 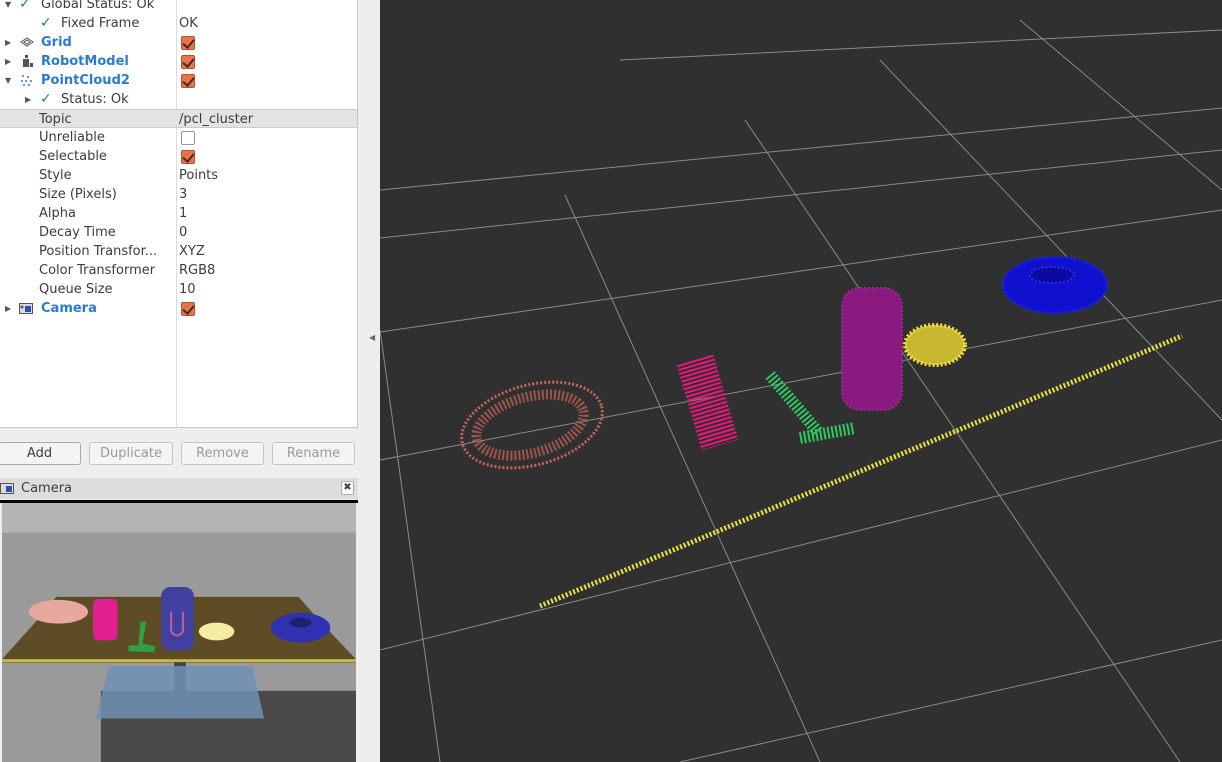 I want to click on remove-button: Remove, so click(x=222, y=453).